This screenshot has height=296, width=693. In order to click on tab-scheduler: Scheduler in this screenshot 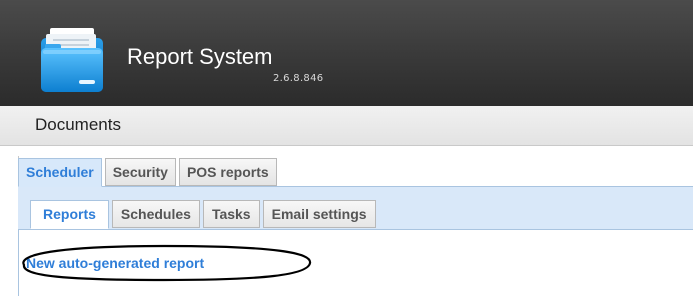, I will do `click(60, 172)`.